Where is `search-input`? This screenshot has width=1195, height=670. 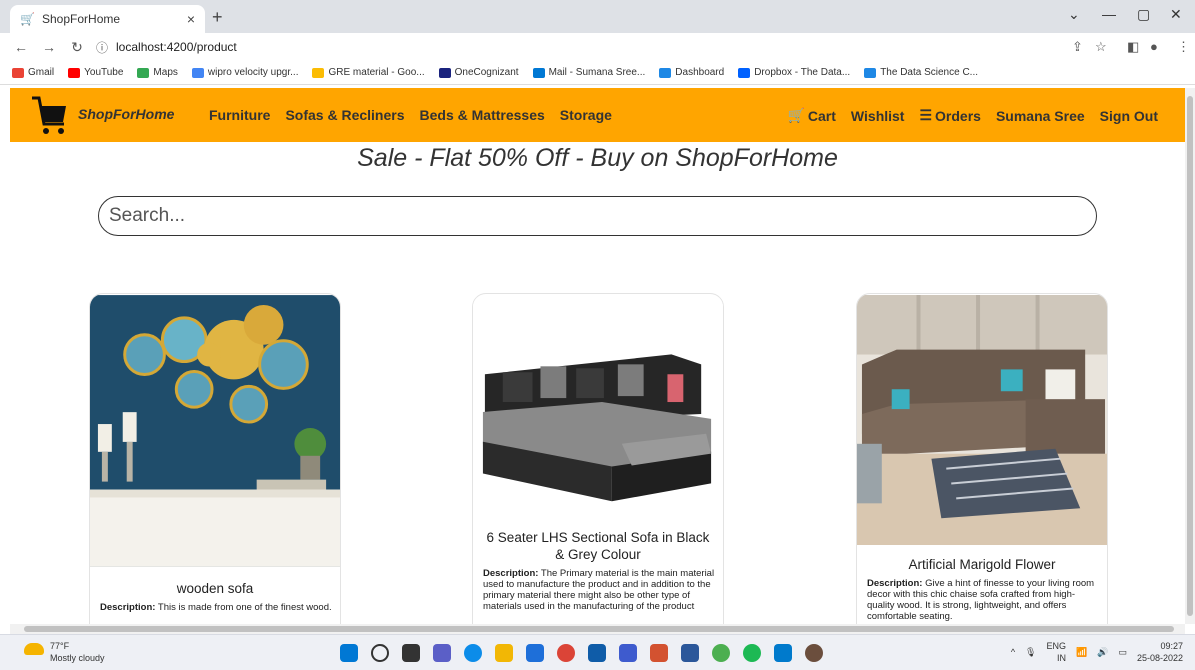 search-input is located at coordinates (597, 216).